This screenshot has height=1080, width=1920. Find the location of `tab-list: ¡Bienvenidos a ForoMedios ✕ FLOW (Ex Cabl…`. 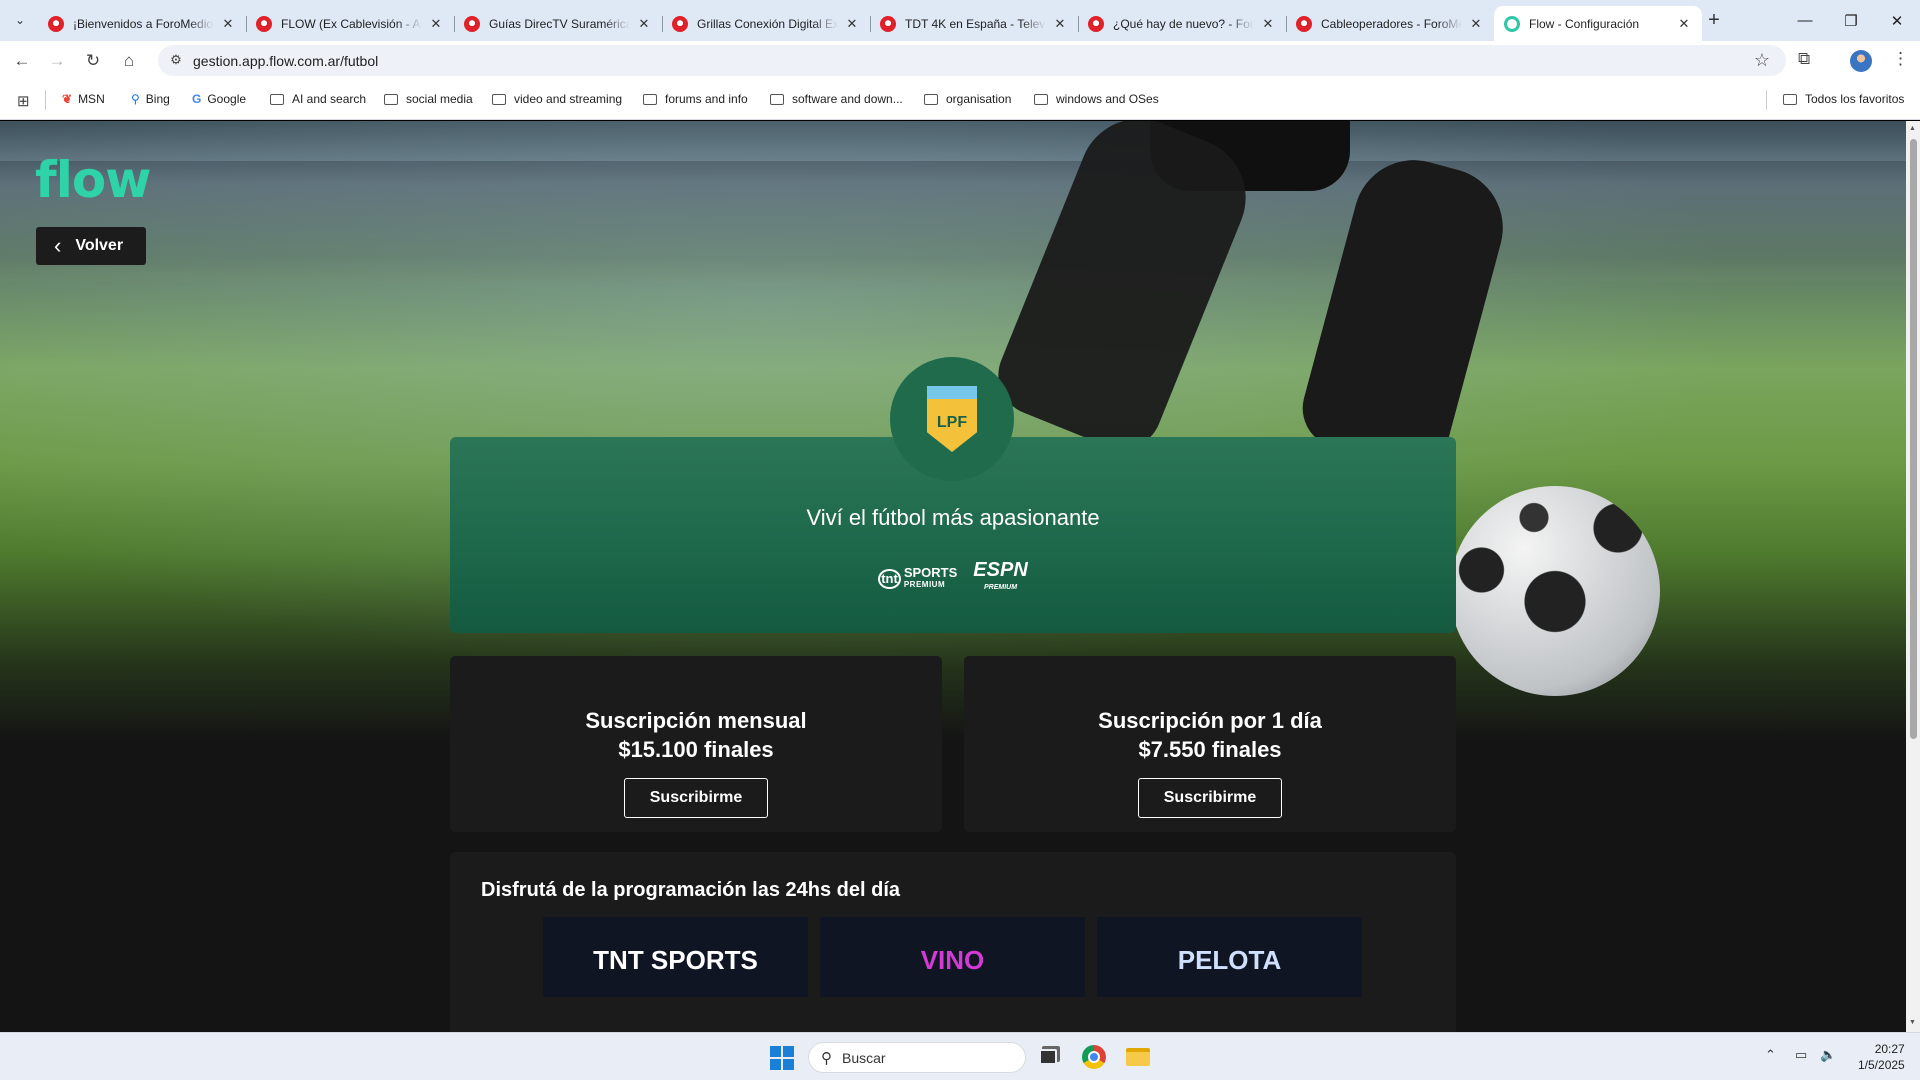

tab-list: ¡Bienvenidos a ForoMedios ✕ FLOW (Ex Cabl… is located at coordinates (870, 23).